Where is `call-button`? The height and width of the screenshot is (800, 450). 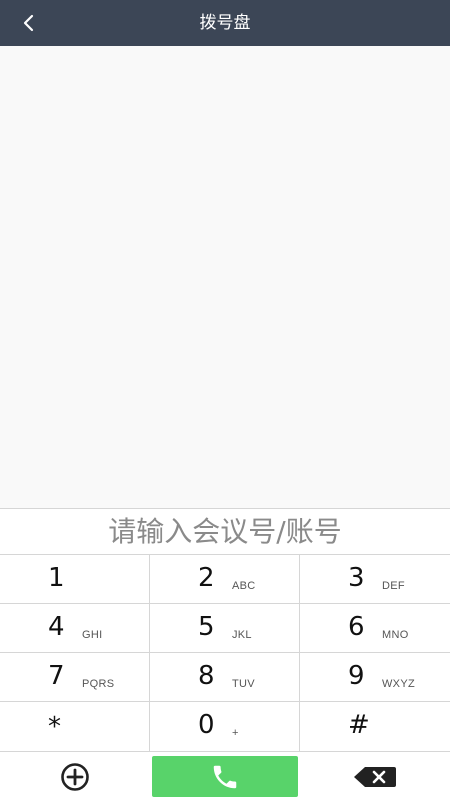 call-button is located at coordinates (225, 776).